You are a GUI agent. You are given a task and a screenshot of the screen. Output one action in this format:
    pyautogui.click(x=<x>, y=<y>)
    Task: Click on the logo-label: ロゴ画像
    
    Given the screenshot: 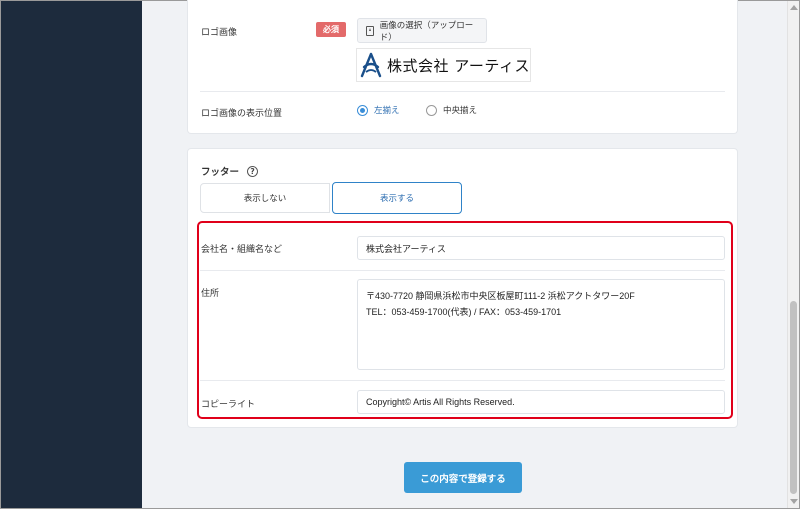 What is the action you would take?
    pyautogui.click(x=219, y=33)
    